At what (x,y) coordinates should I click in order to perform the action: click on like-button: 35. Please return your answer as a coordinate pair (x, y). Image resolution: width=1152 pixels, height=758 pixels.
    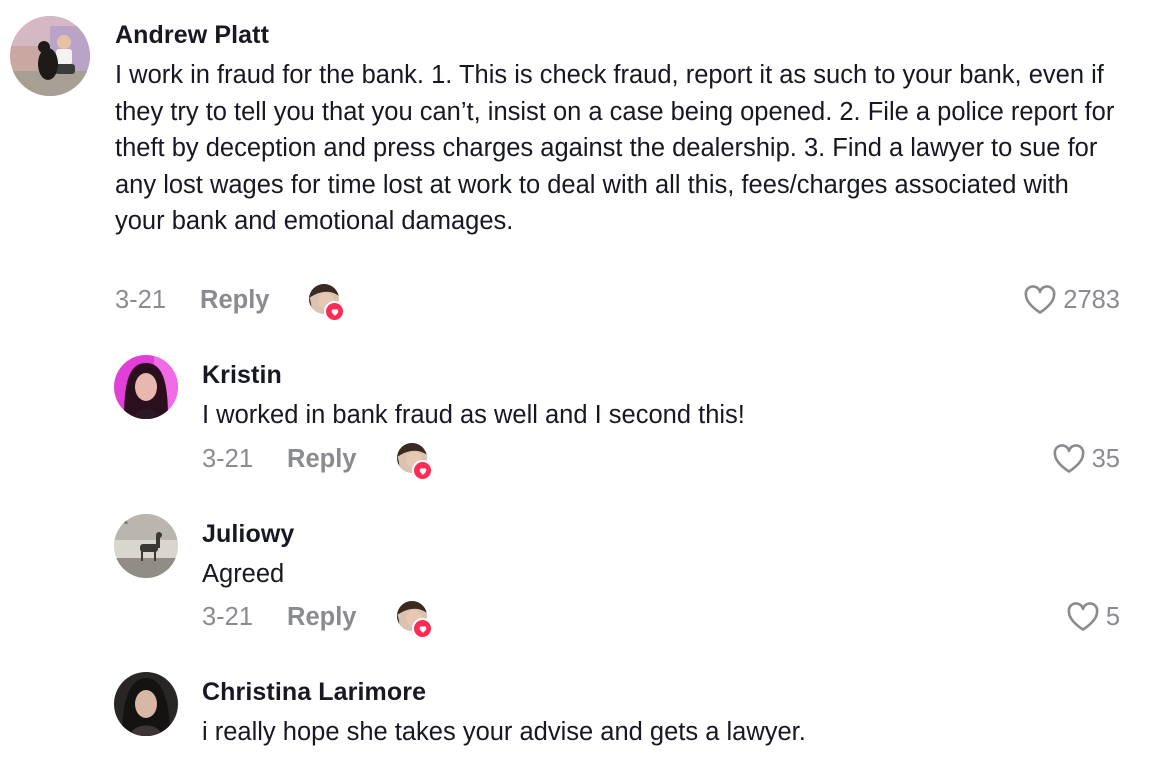
    Looking at the image, I should click on (1086, 459).